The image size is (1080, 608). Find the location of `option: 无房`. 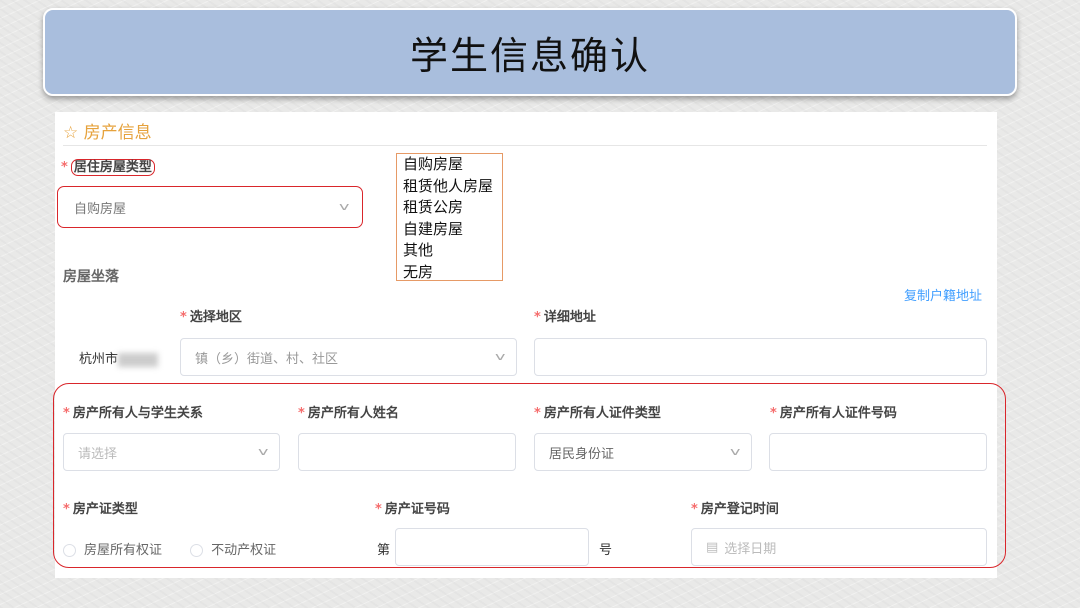

option: 无房 is located at coordinates (449, 273).